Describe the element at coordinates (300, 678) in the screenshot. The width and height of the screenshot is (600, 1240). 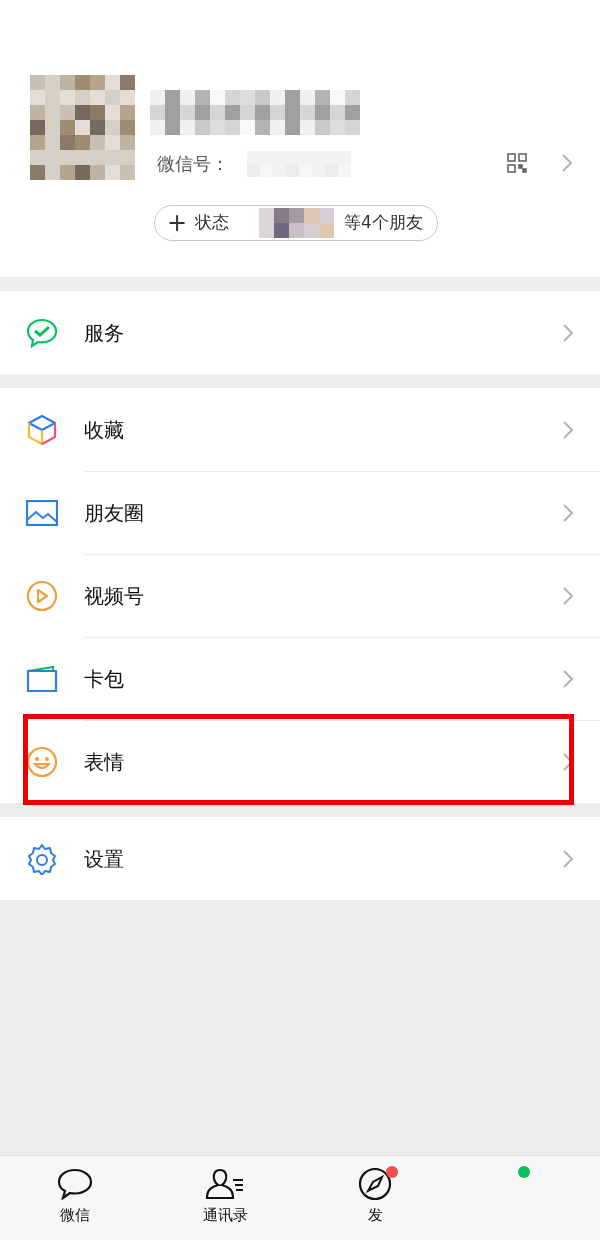
I see `menu-item: 卡包` at that location.